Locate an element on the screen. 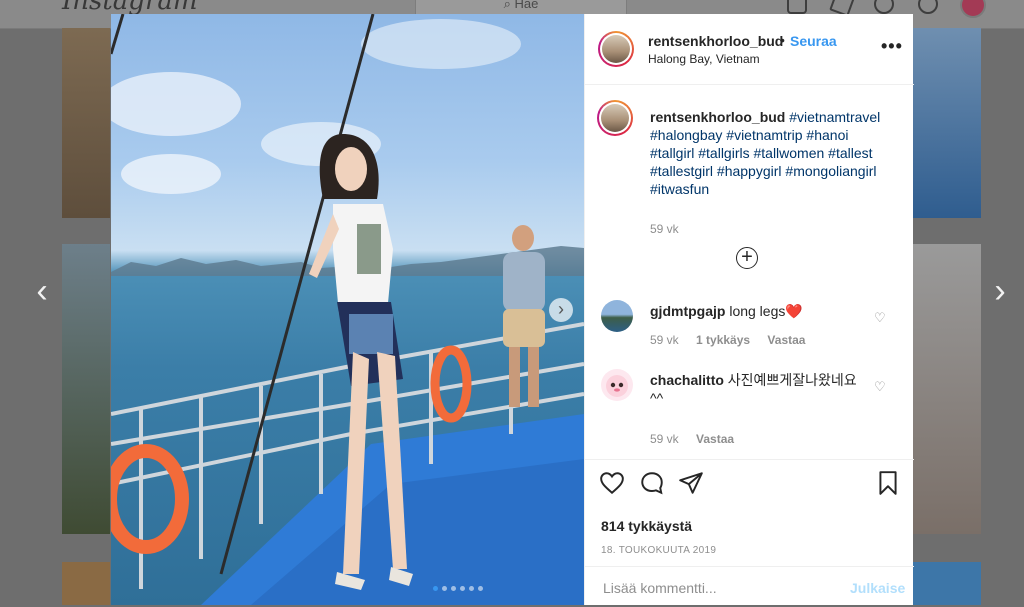 The image size is (1024, 607). more-options-icon: ••• is located at coordinates (892, 46).